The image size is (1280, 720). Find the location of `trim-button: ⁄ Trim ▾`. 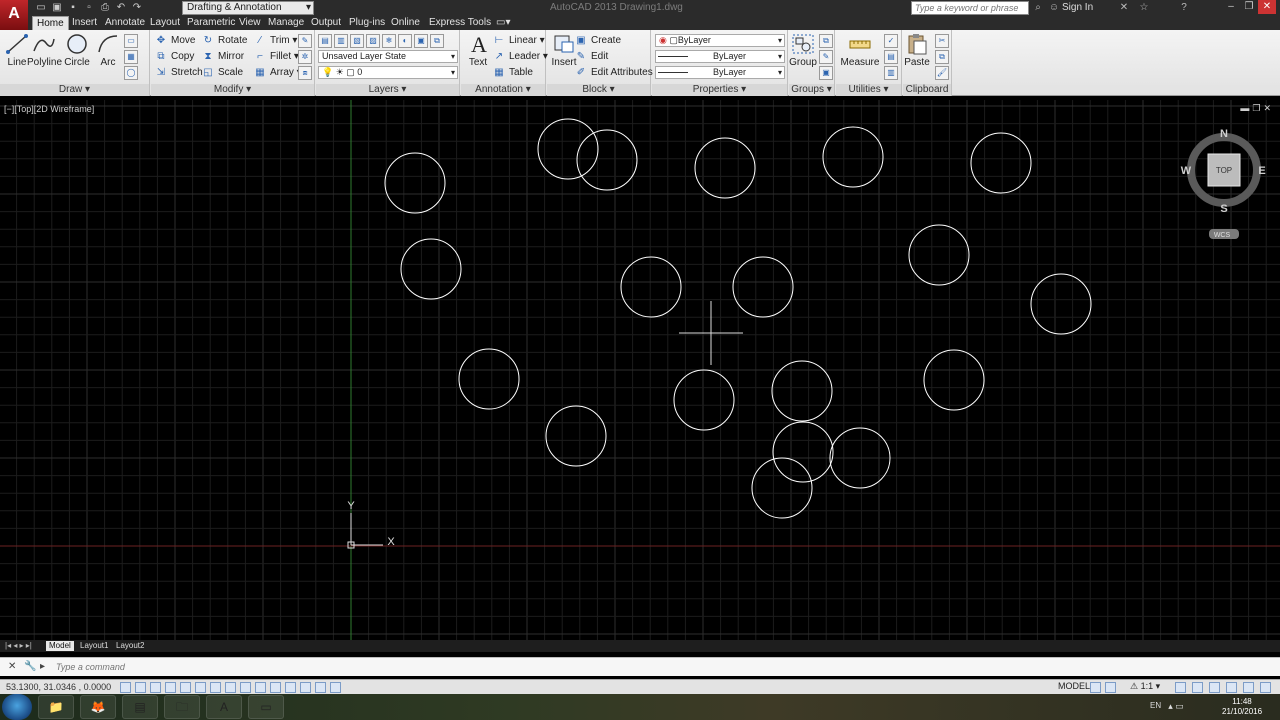

trim-button: ⁄ Trim ▾ is located at coordinates (275, 41).